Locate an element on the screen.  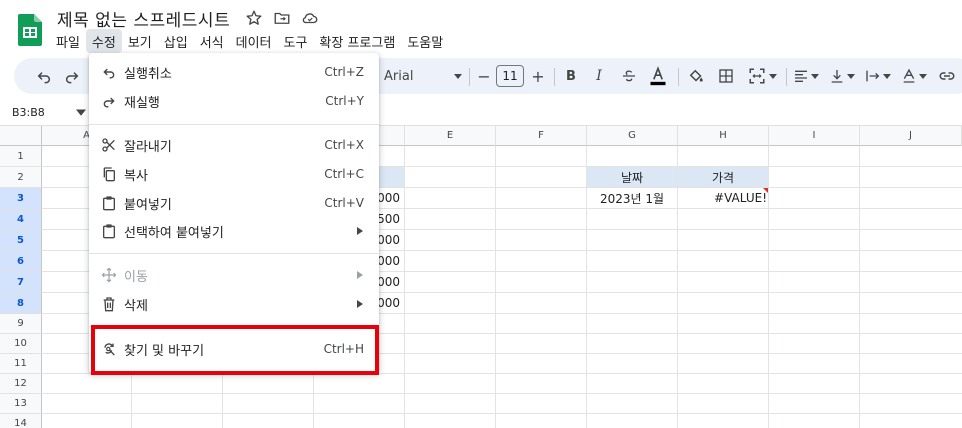
menu-paste: 붙여넣기 Ctrl+V is located at coordinates (234, 203).